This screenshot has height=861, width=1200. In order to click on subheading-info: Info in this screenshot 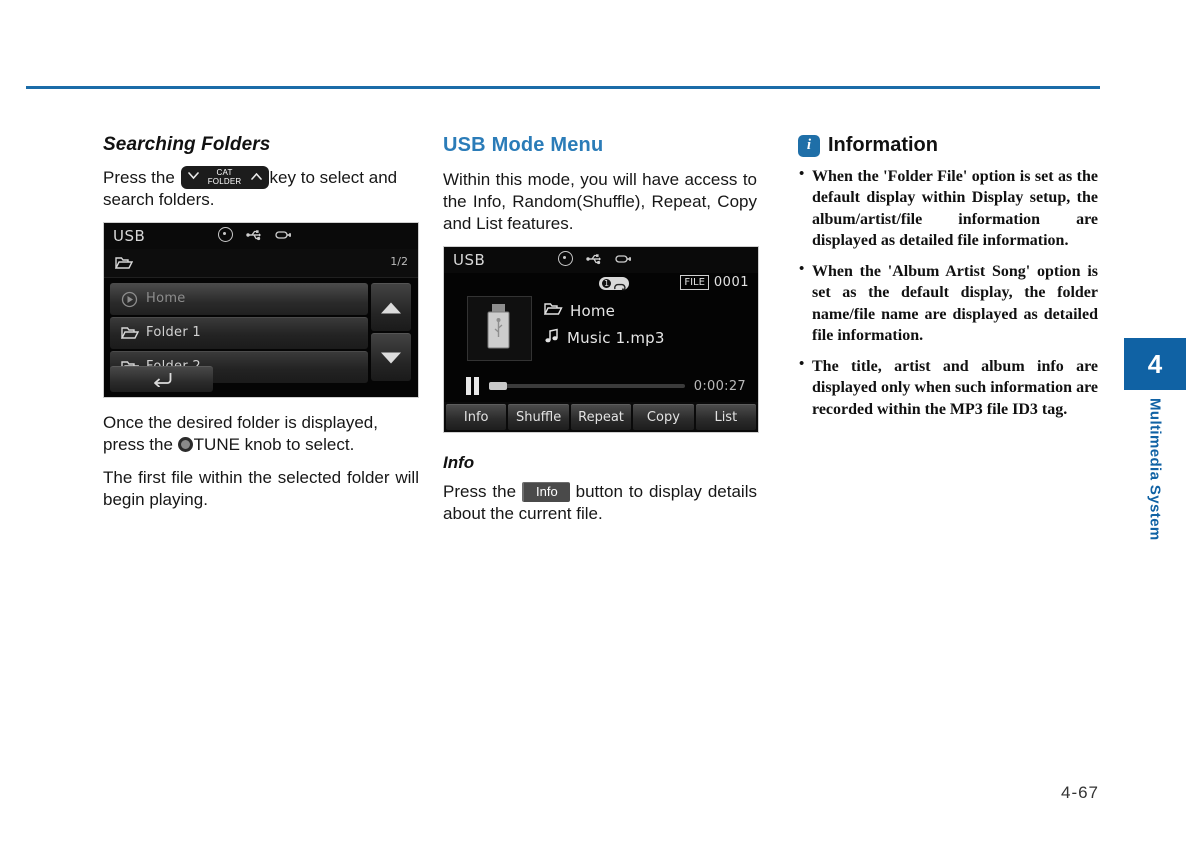, I will do `click(459, 463)`.